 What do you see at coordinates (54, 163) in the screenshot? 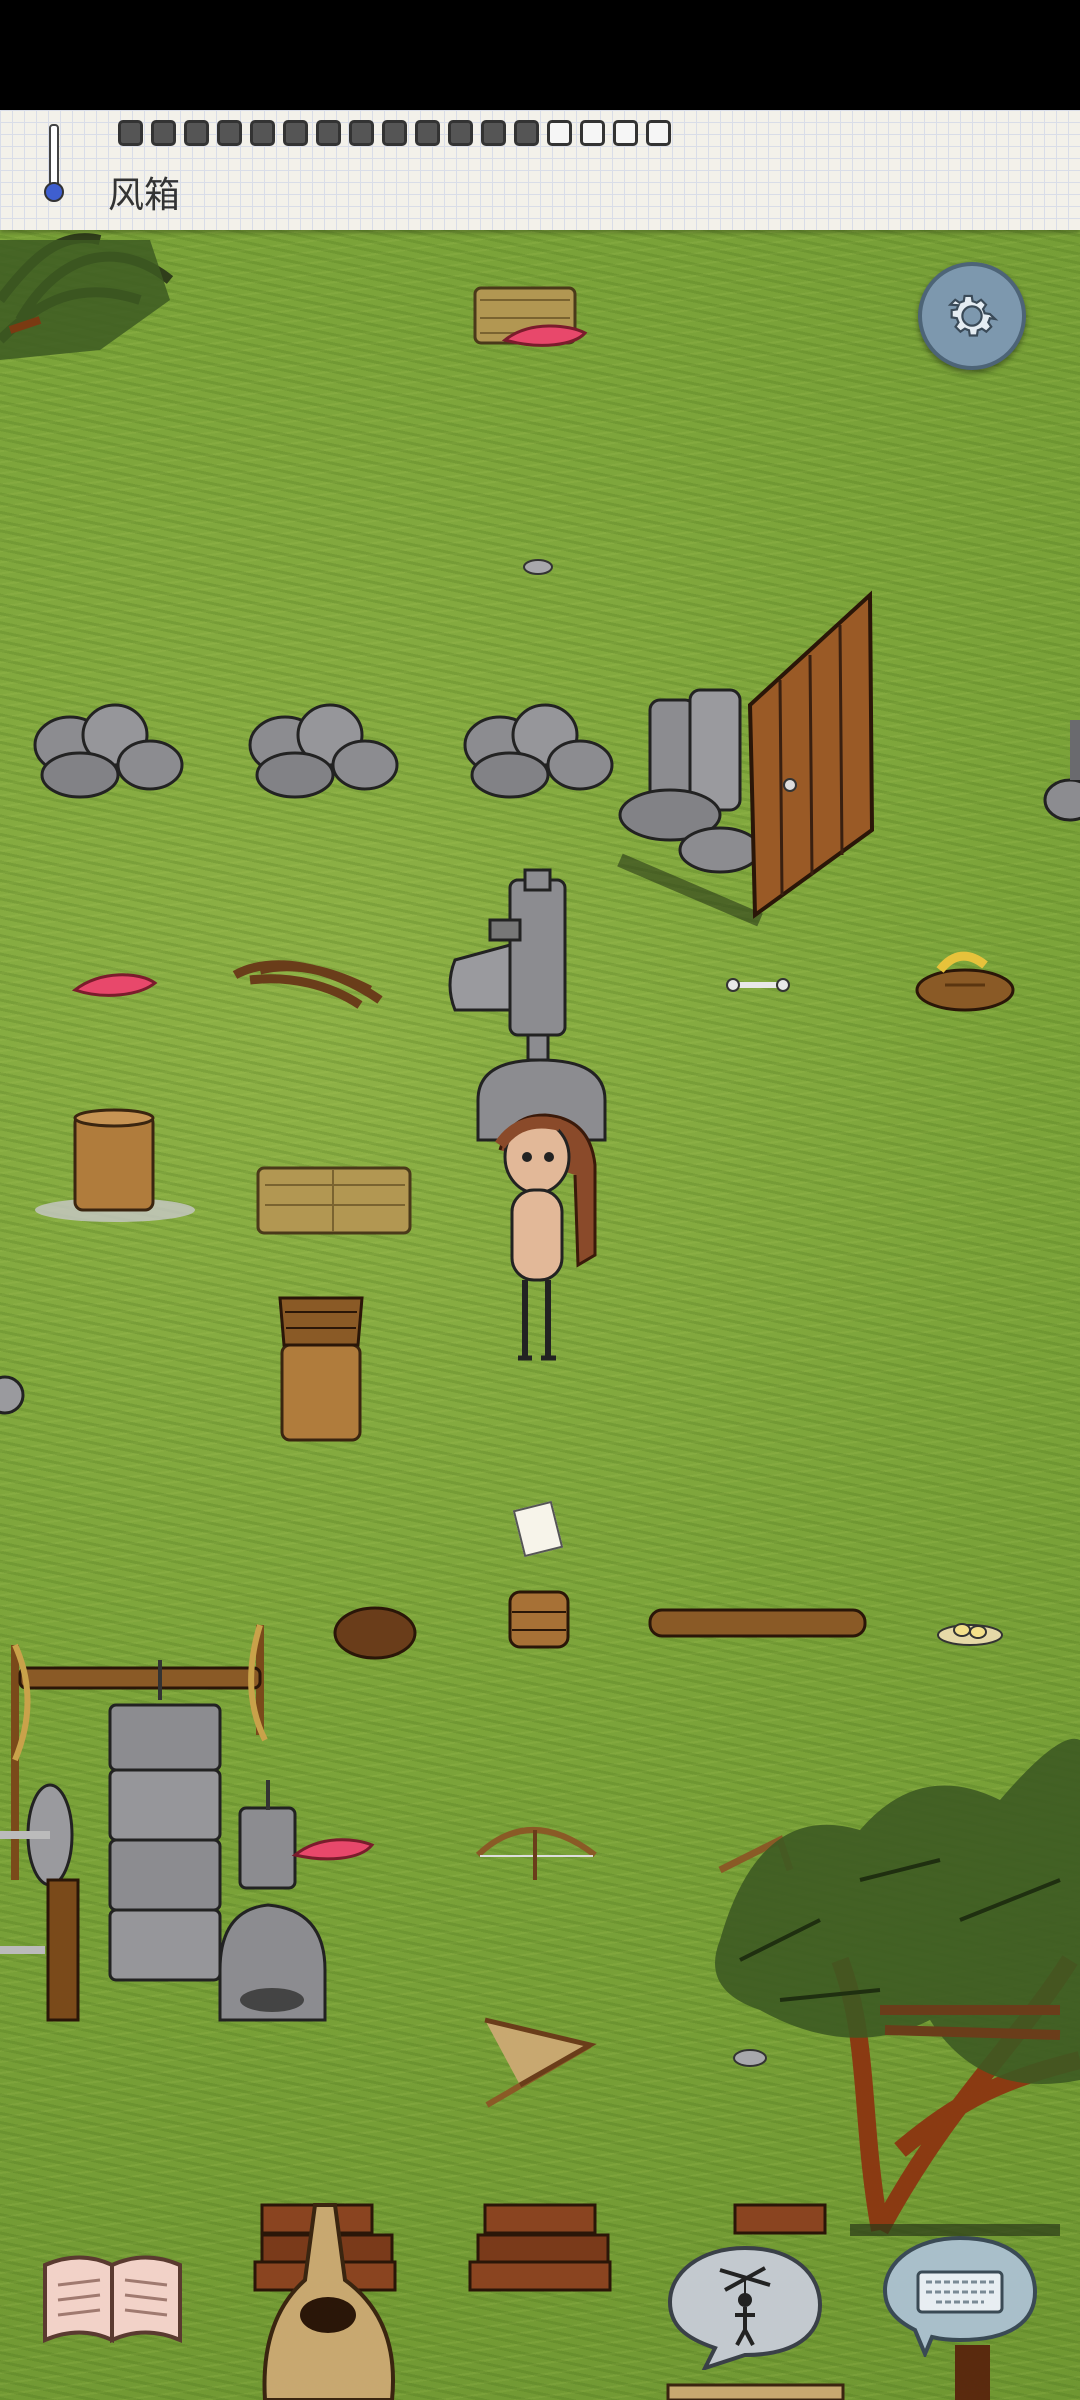
I see `thermometer-icon` at bounding box center [54, 163].